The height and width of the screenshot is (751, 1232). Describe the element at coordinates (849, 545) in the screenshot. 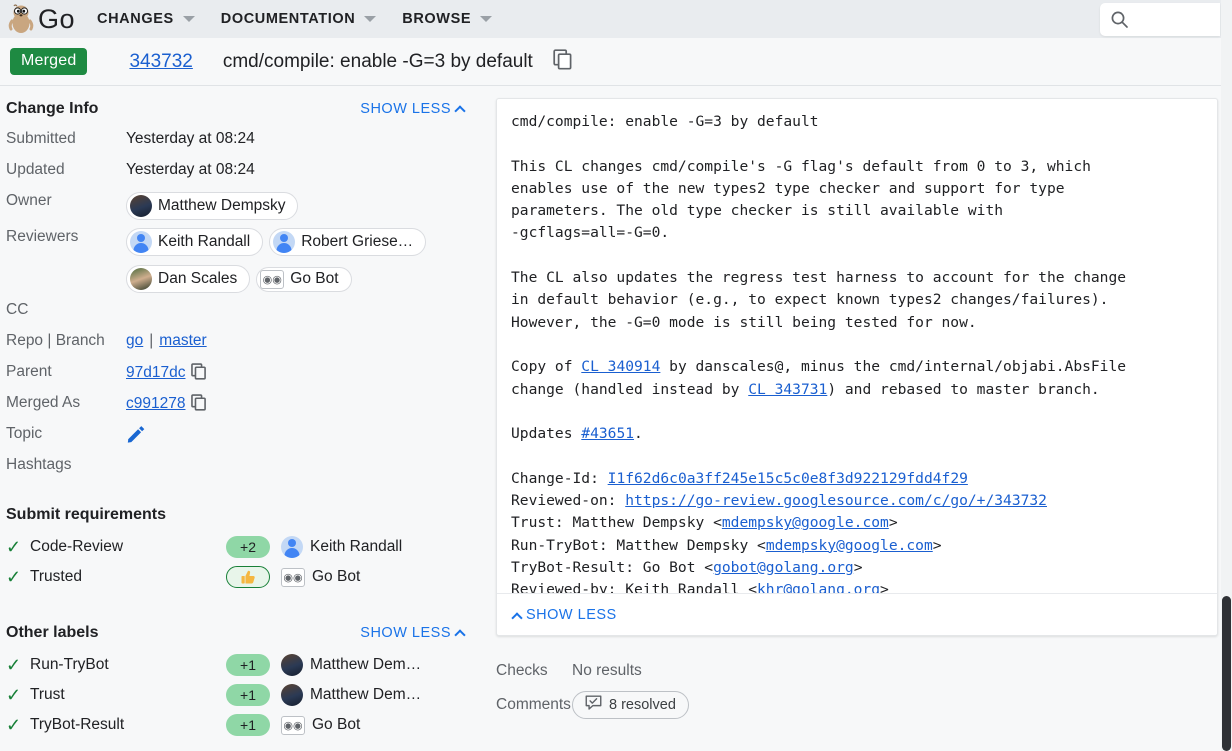

I see `run-trybot-email-link: mdempsky@google.com` at that location.